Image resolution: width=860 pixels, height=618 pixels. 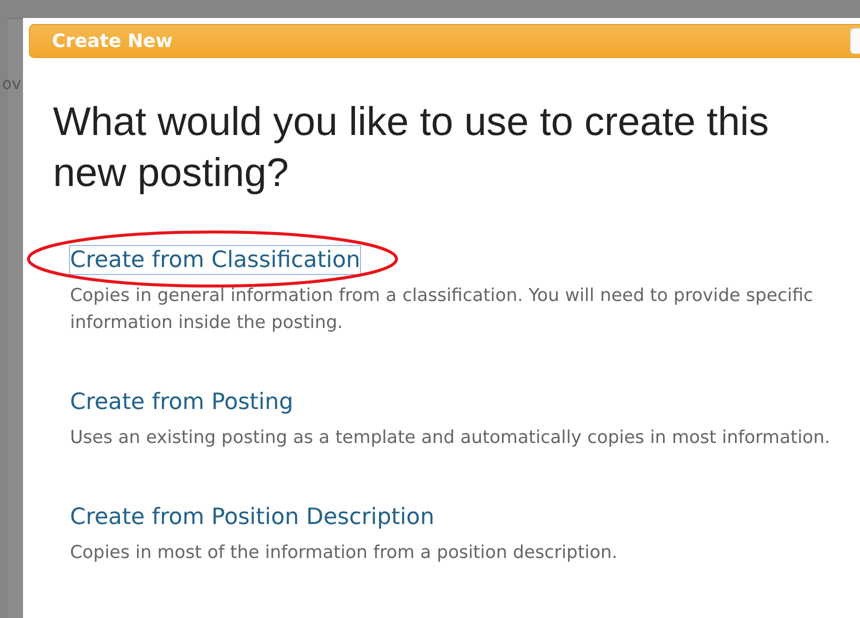 What do you see at coordinates (451, 438) in the screenshot?
I see `option-description: Uses an existing posting as a template and automatically copies in most information.` at bounding box center [451, 438].